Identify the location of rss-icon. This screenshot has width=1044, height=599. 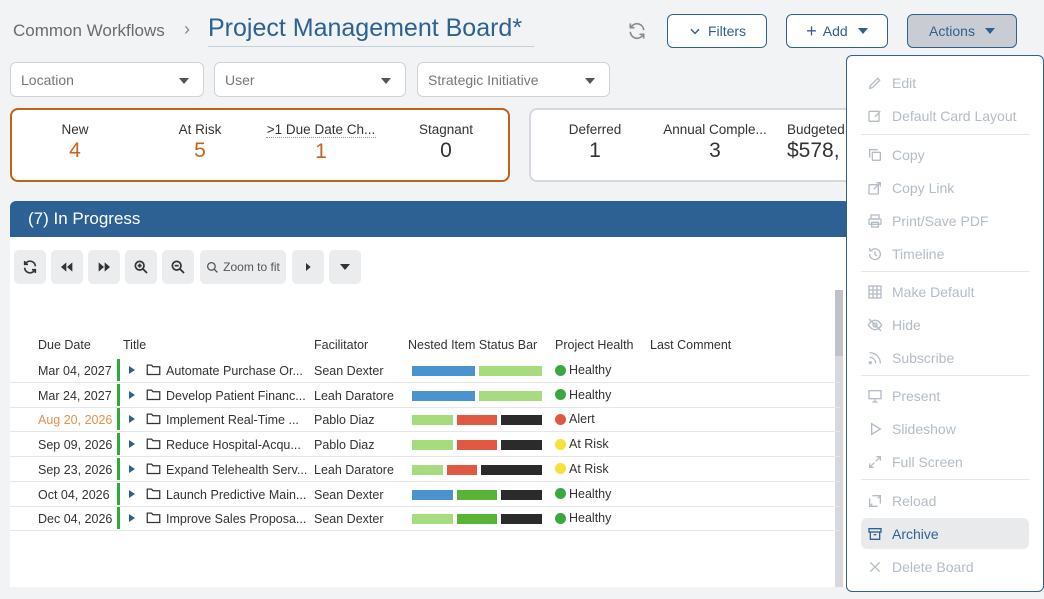
(874, 358).